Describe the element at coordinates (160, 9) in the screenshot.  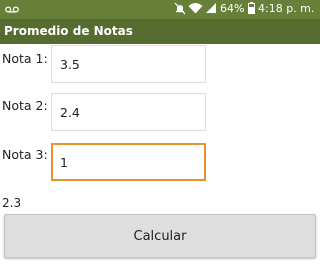
I see `status-bar: 64% 4:18 p. m.` at that location.